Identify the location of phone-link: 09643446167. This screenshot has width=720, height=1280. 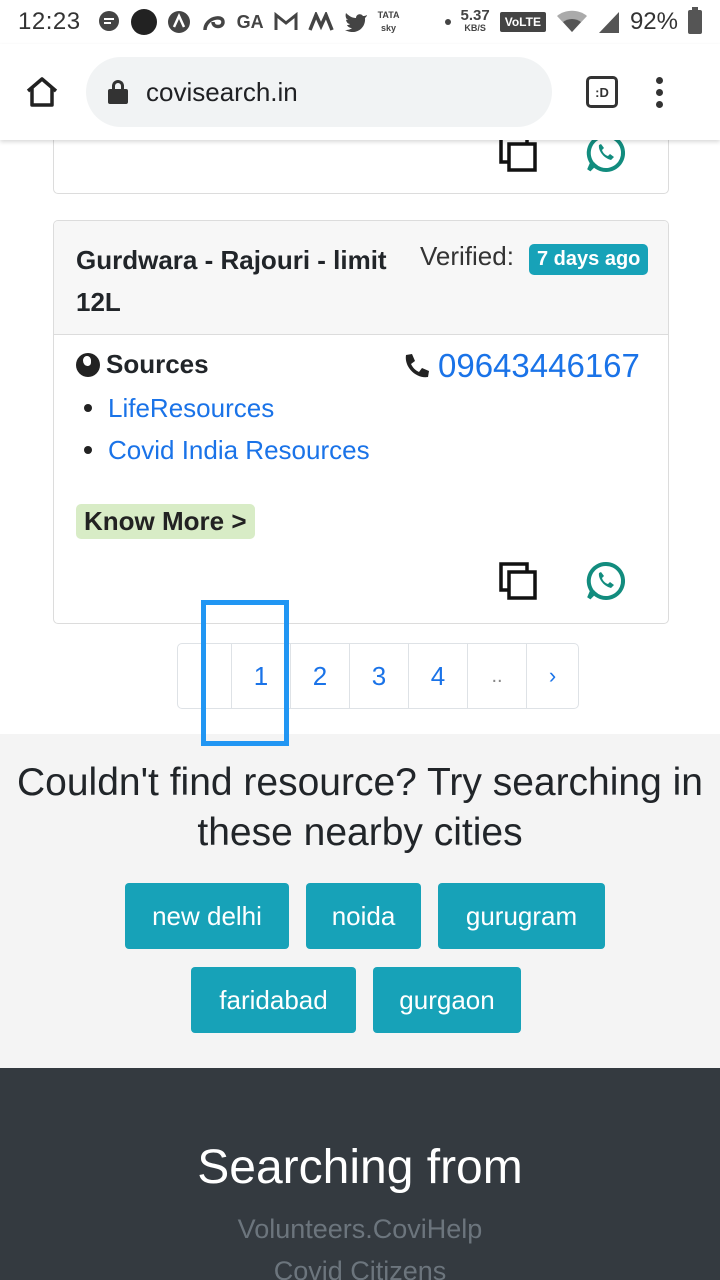
(521, 366).